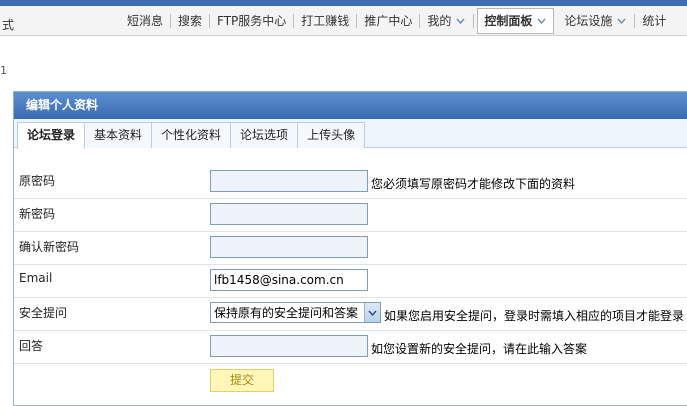 The width and height of the screenshot is (687, 406). I want to click on submit-button: 提交, so click(242, 380).